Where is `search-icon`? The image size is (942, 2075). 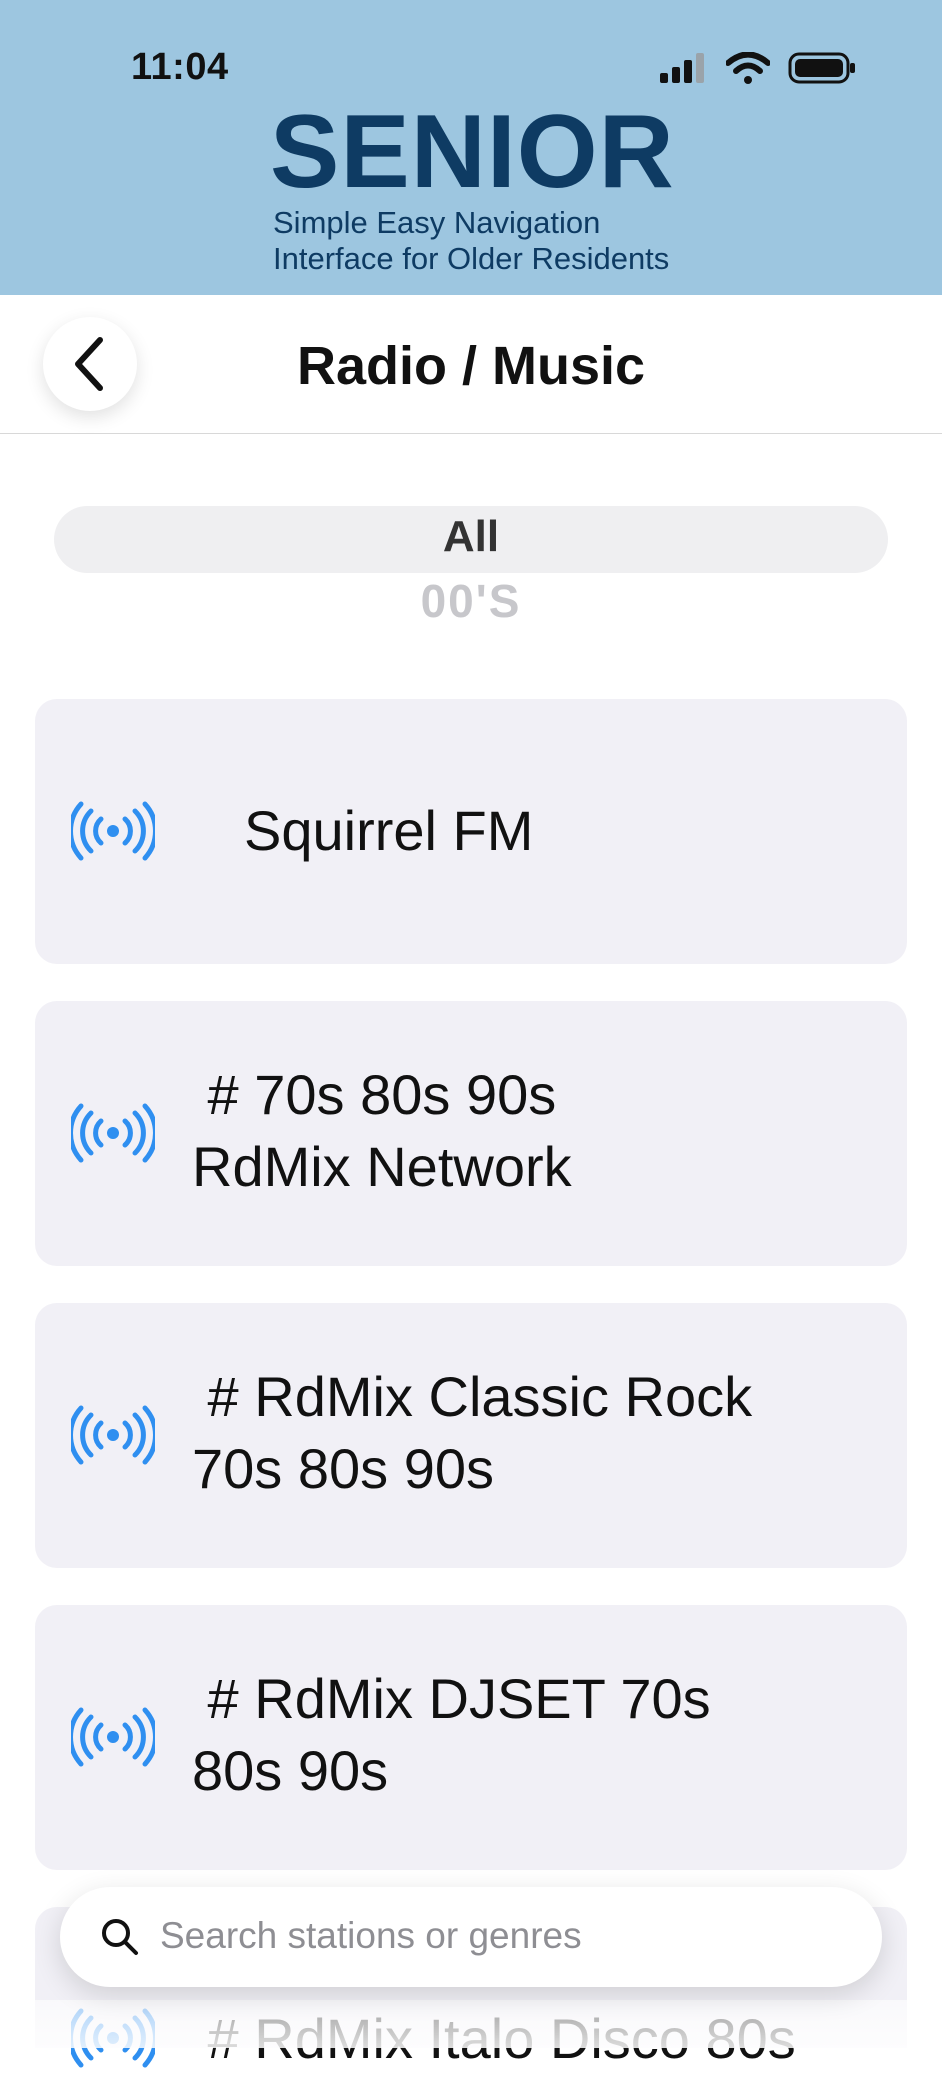 search-icon is located at coordinates (120, 1937).